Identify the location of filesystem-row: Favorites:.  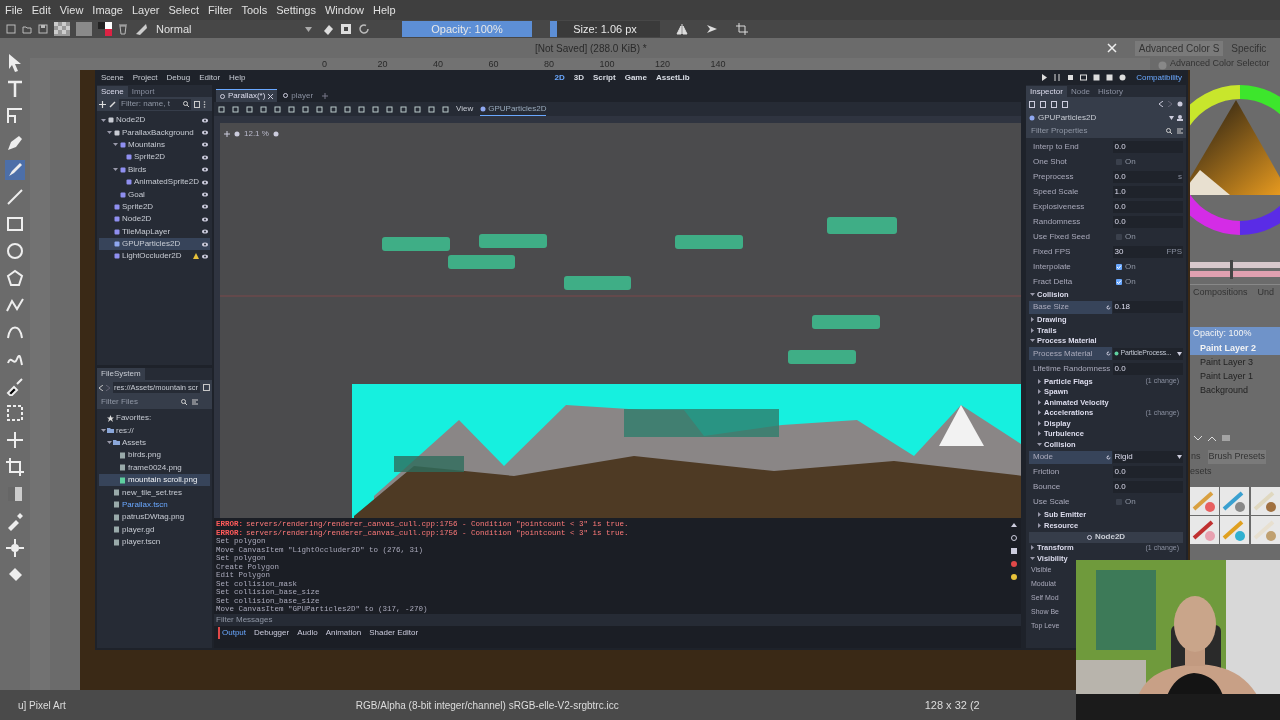
(154, 418).